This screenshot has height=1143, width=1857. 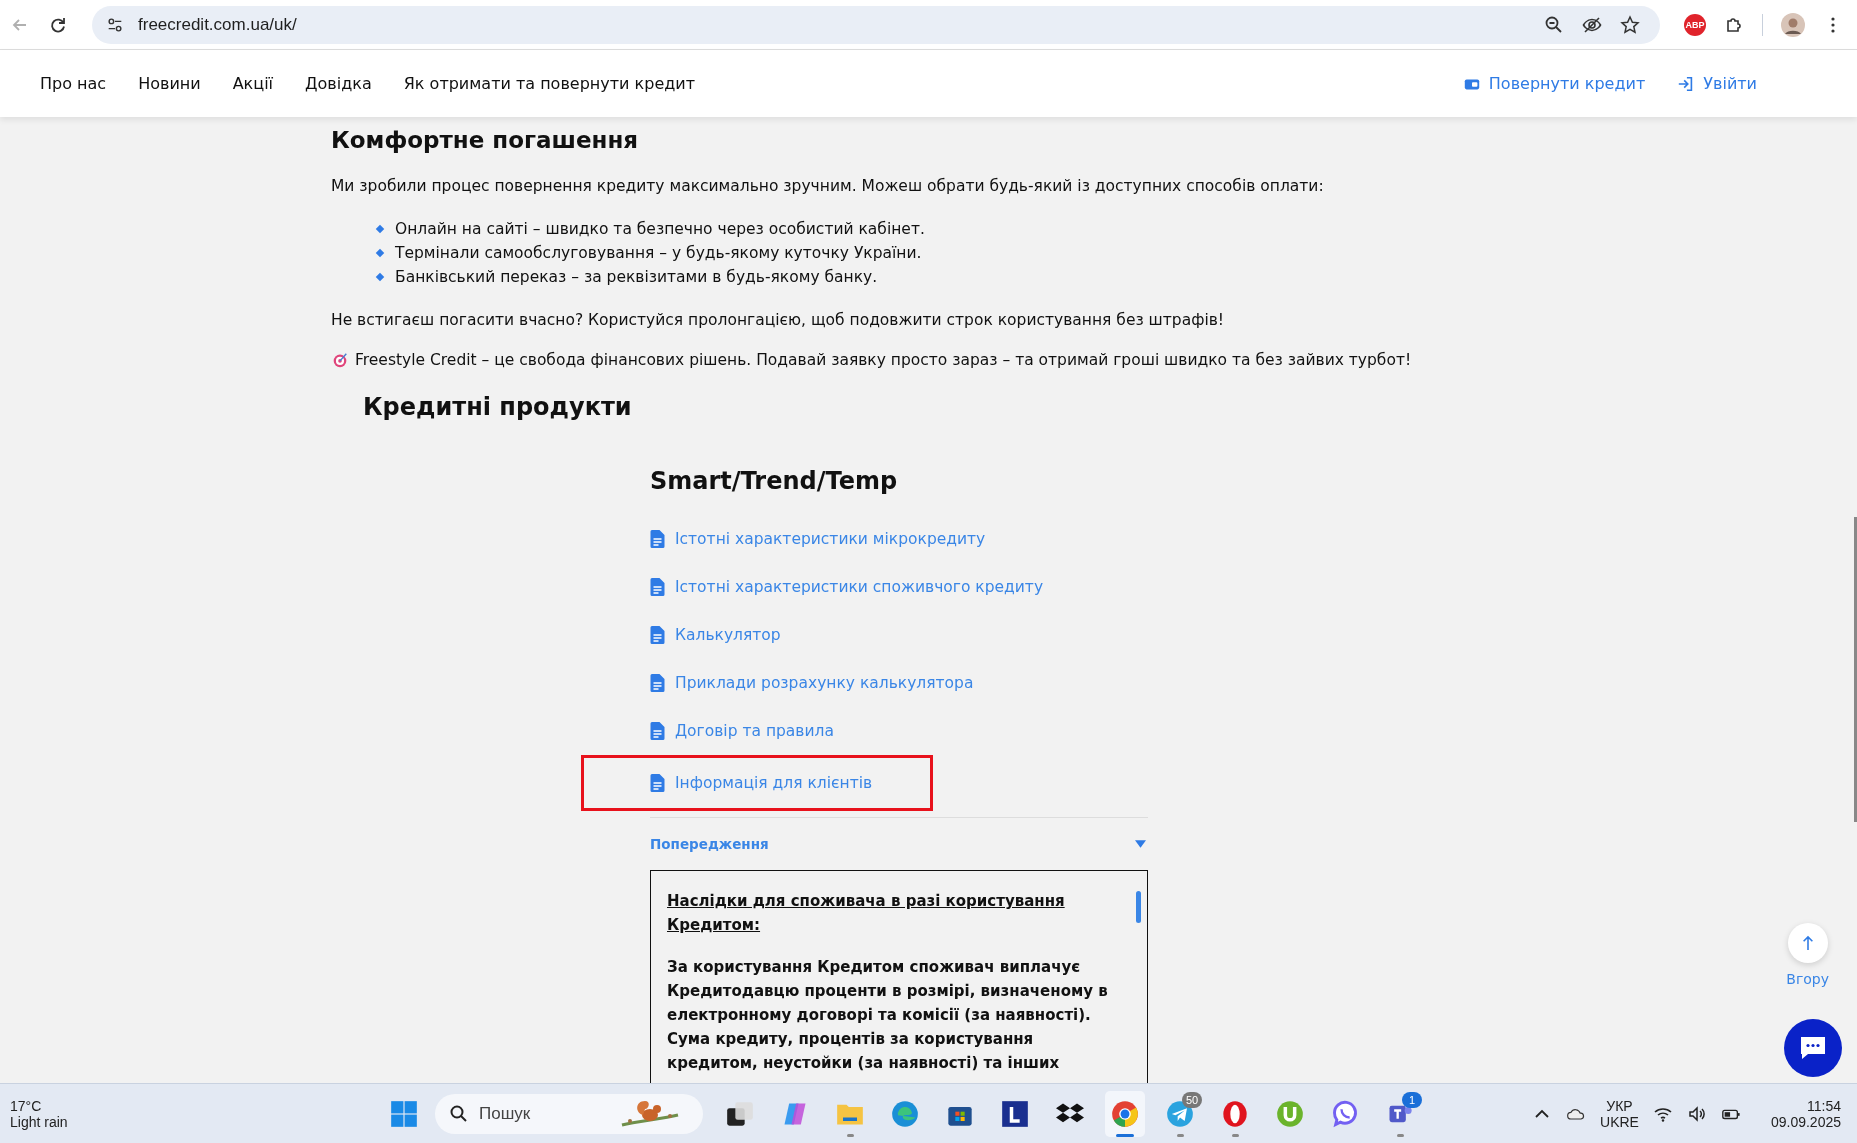 I want to click on weather-temperature: 17°C, so click(x=110, y=1105).